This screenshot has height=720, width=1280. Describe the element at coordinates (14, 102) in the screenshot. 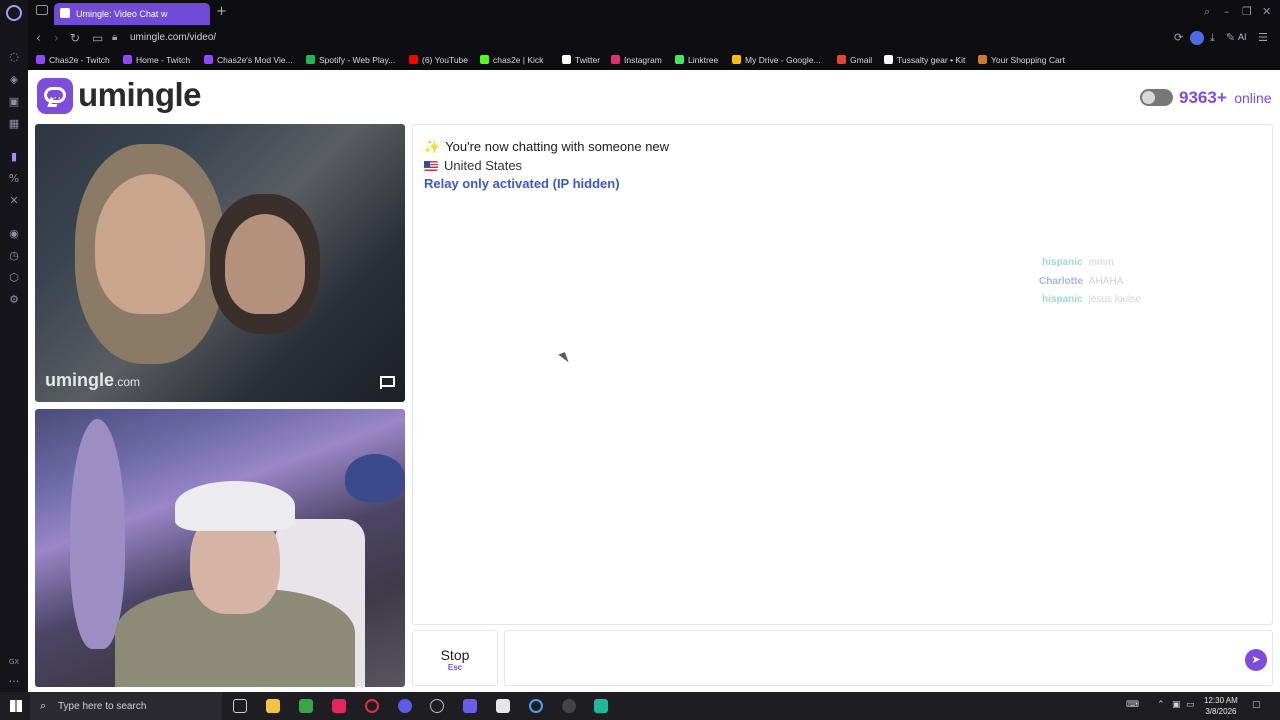

I see `pinboard-icon: ▣` at that location.